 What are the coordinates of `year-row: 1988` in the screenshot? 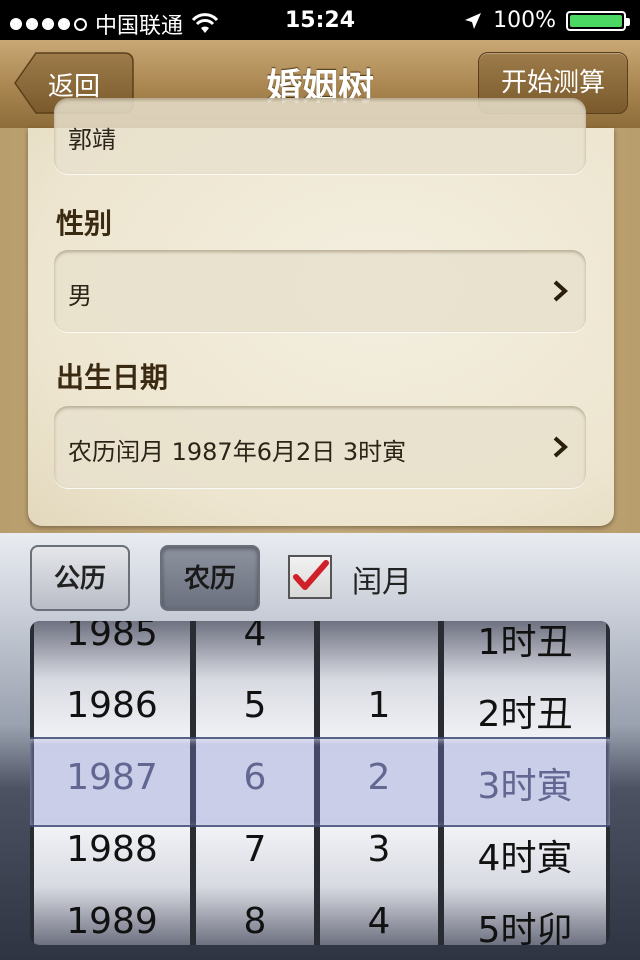 It's located at (112, 849).